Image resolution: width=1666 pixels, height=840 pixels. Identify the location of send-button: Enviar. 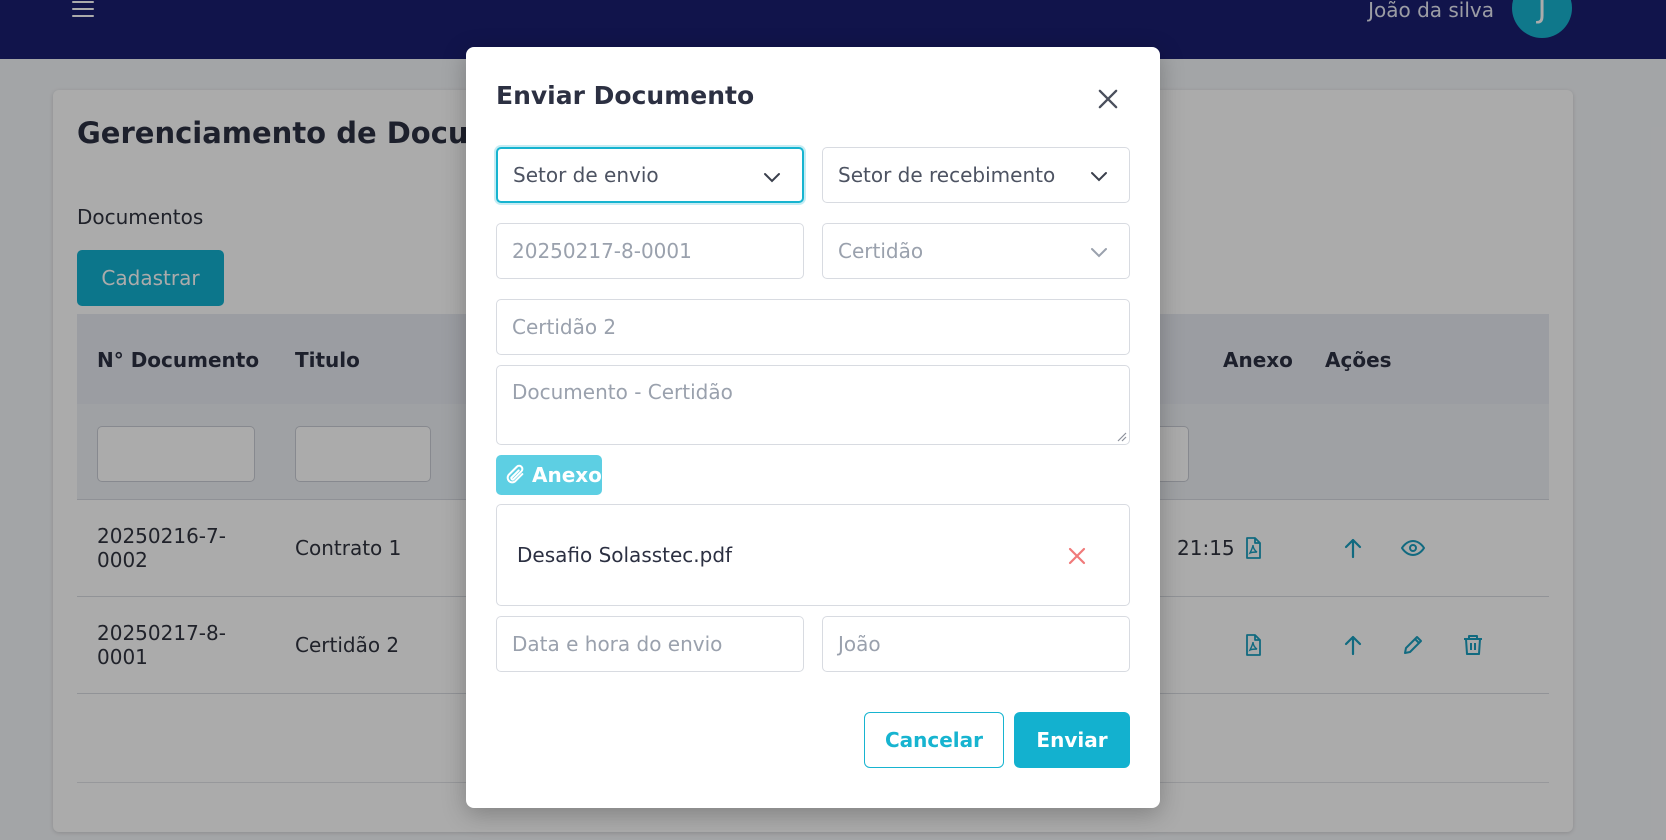
(1072, 740).